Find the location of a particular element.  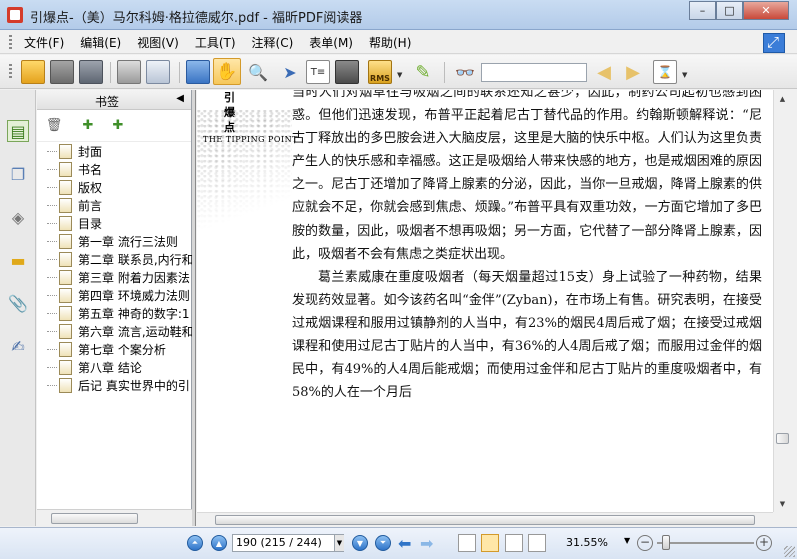

bookmarks-horizontal-scrollbar is located at coordinates (114, 517).